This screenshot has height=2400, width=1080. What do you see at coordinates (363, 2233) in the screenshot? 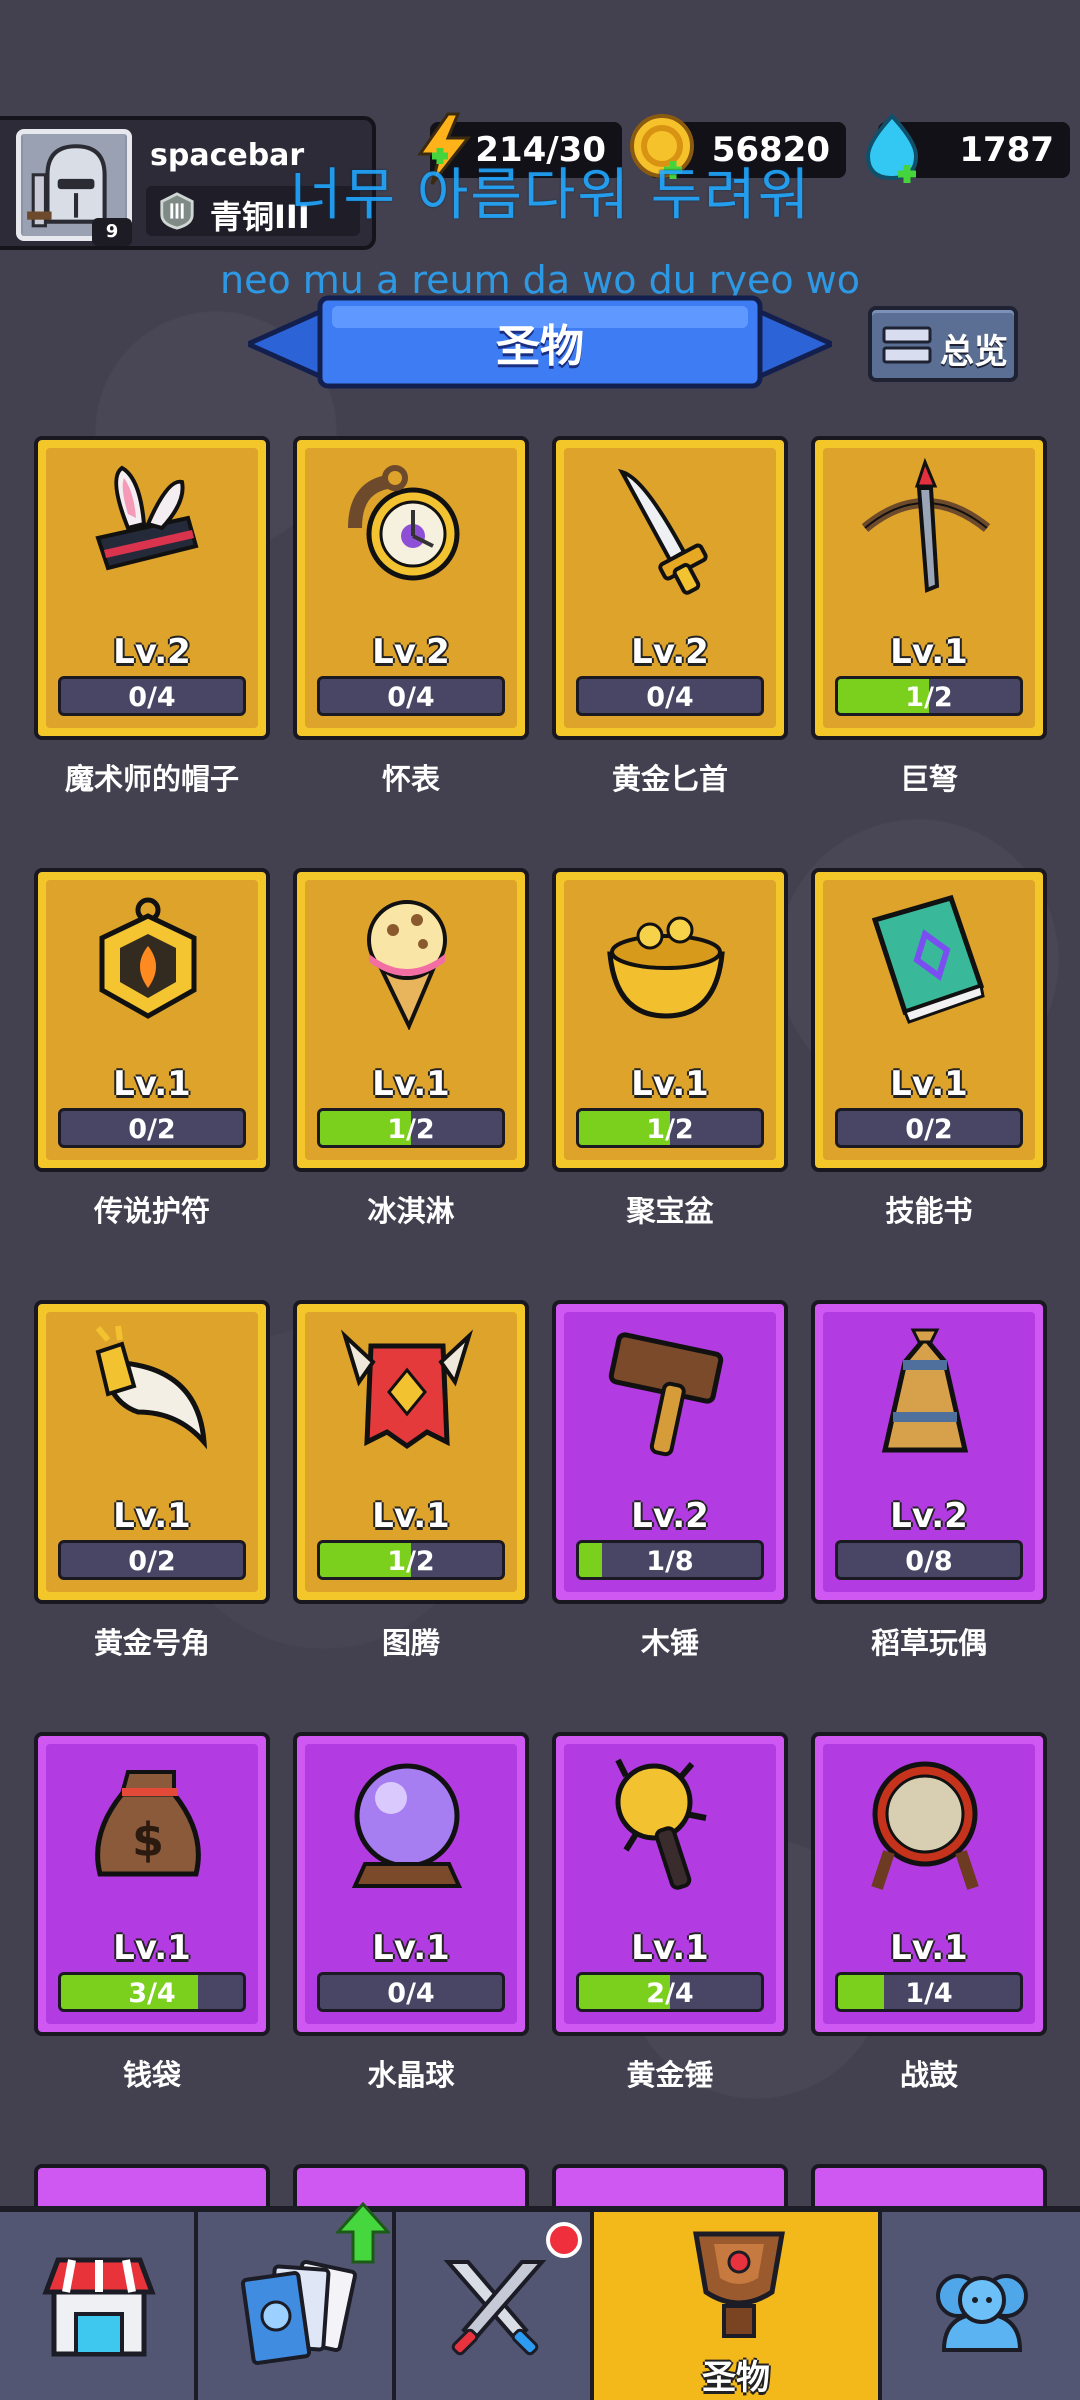
I see `upgrade-arrow-icon` at bounding box center [363, 2233].